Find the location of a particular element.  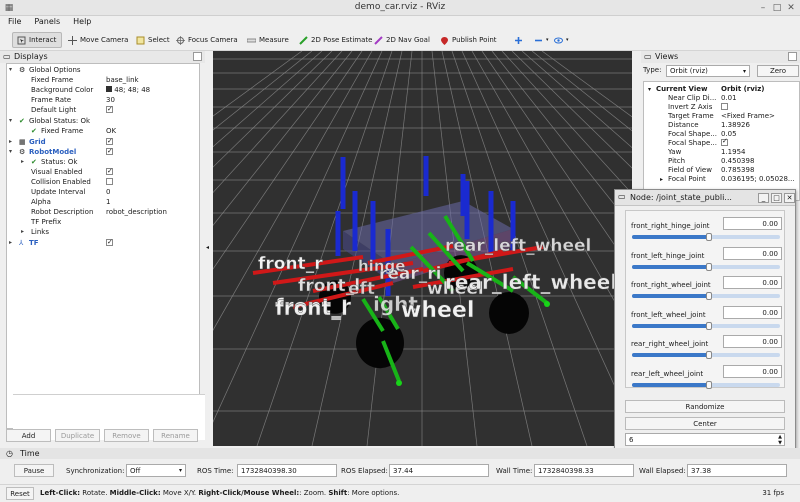

view-row-current: ▾ Current View Orbit (rviz) is located at coordinates (722, 89).